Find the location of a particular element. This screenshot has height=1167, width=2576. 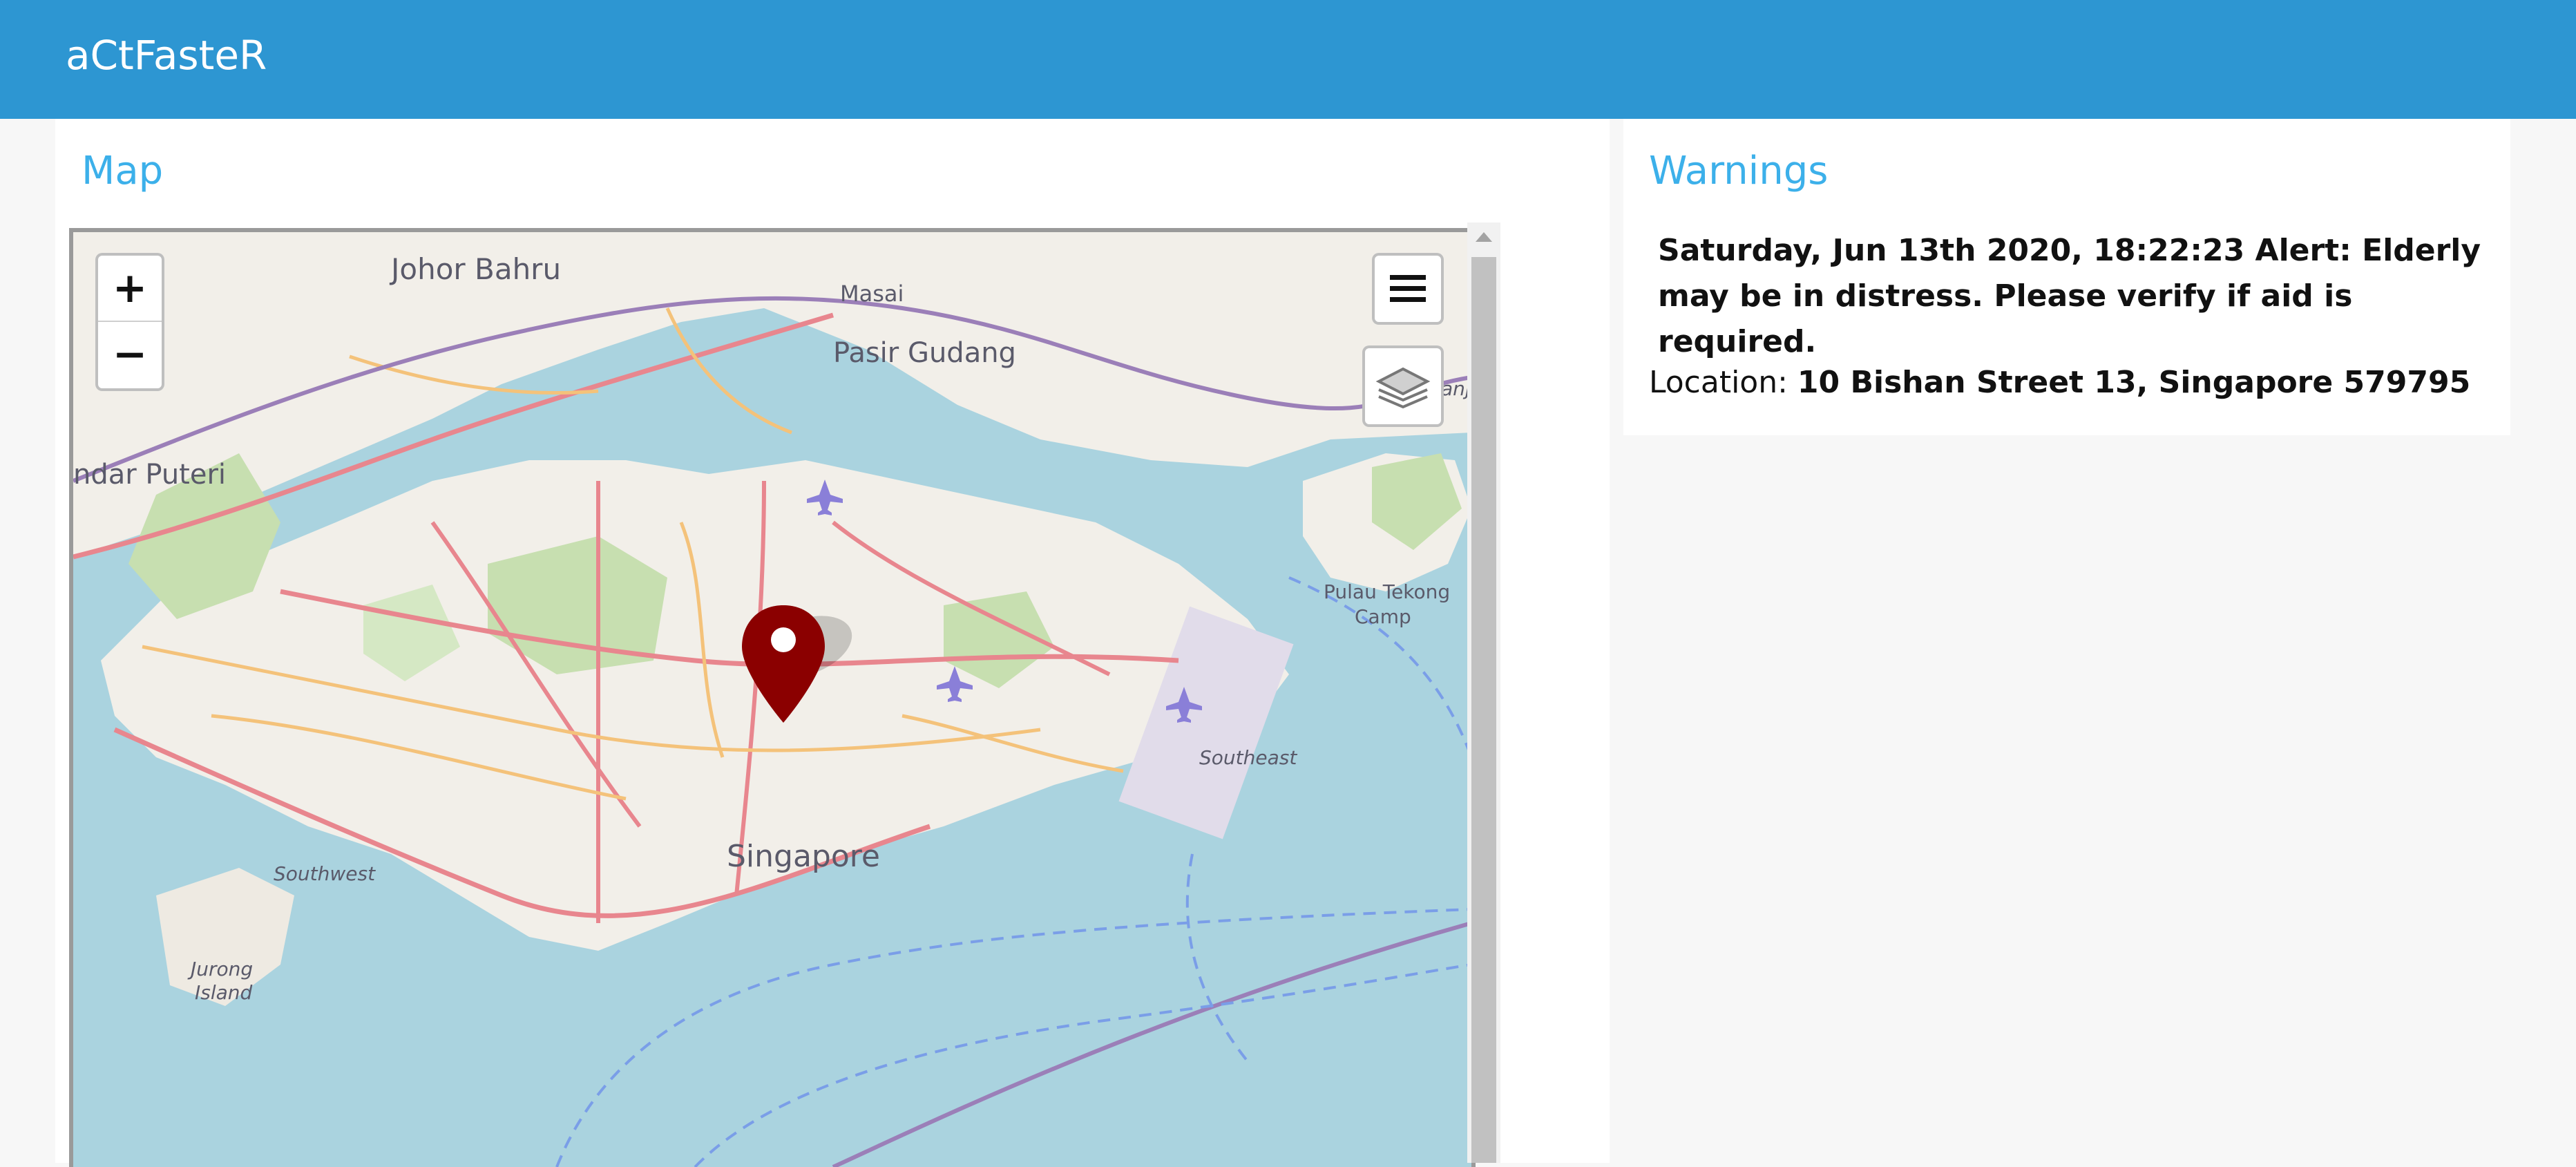

label-pulau-tekong: Pulau Tekong is located at coordinates (1387, 591).